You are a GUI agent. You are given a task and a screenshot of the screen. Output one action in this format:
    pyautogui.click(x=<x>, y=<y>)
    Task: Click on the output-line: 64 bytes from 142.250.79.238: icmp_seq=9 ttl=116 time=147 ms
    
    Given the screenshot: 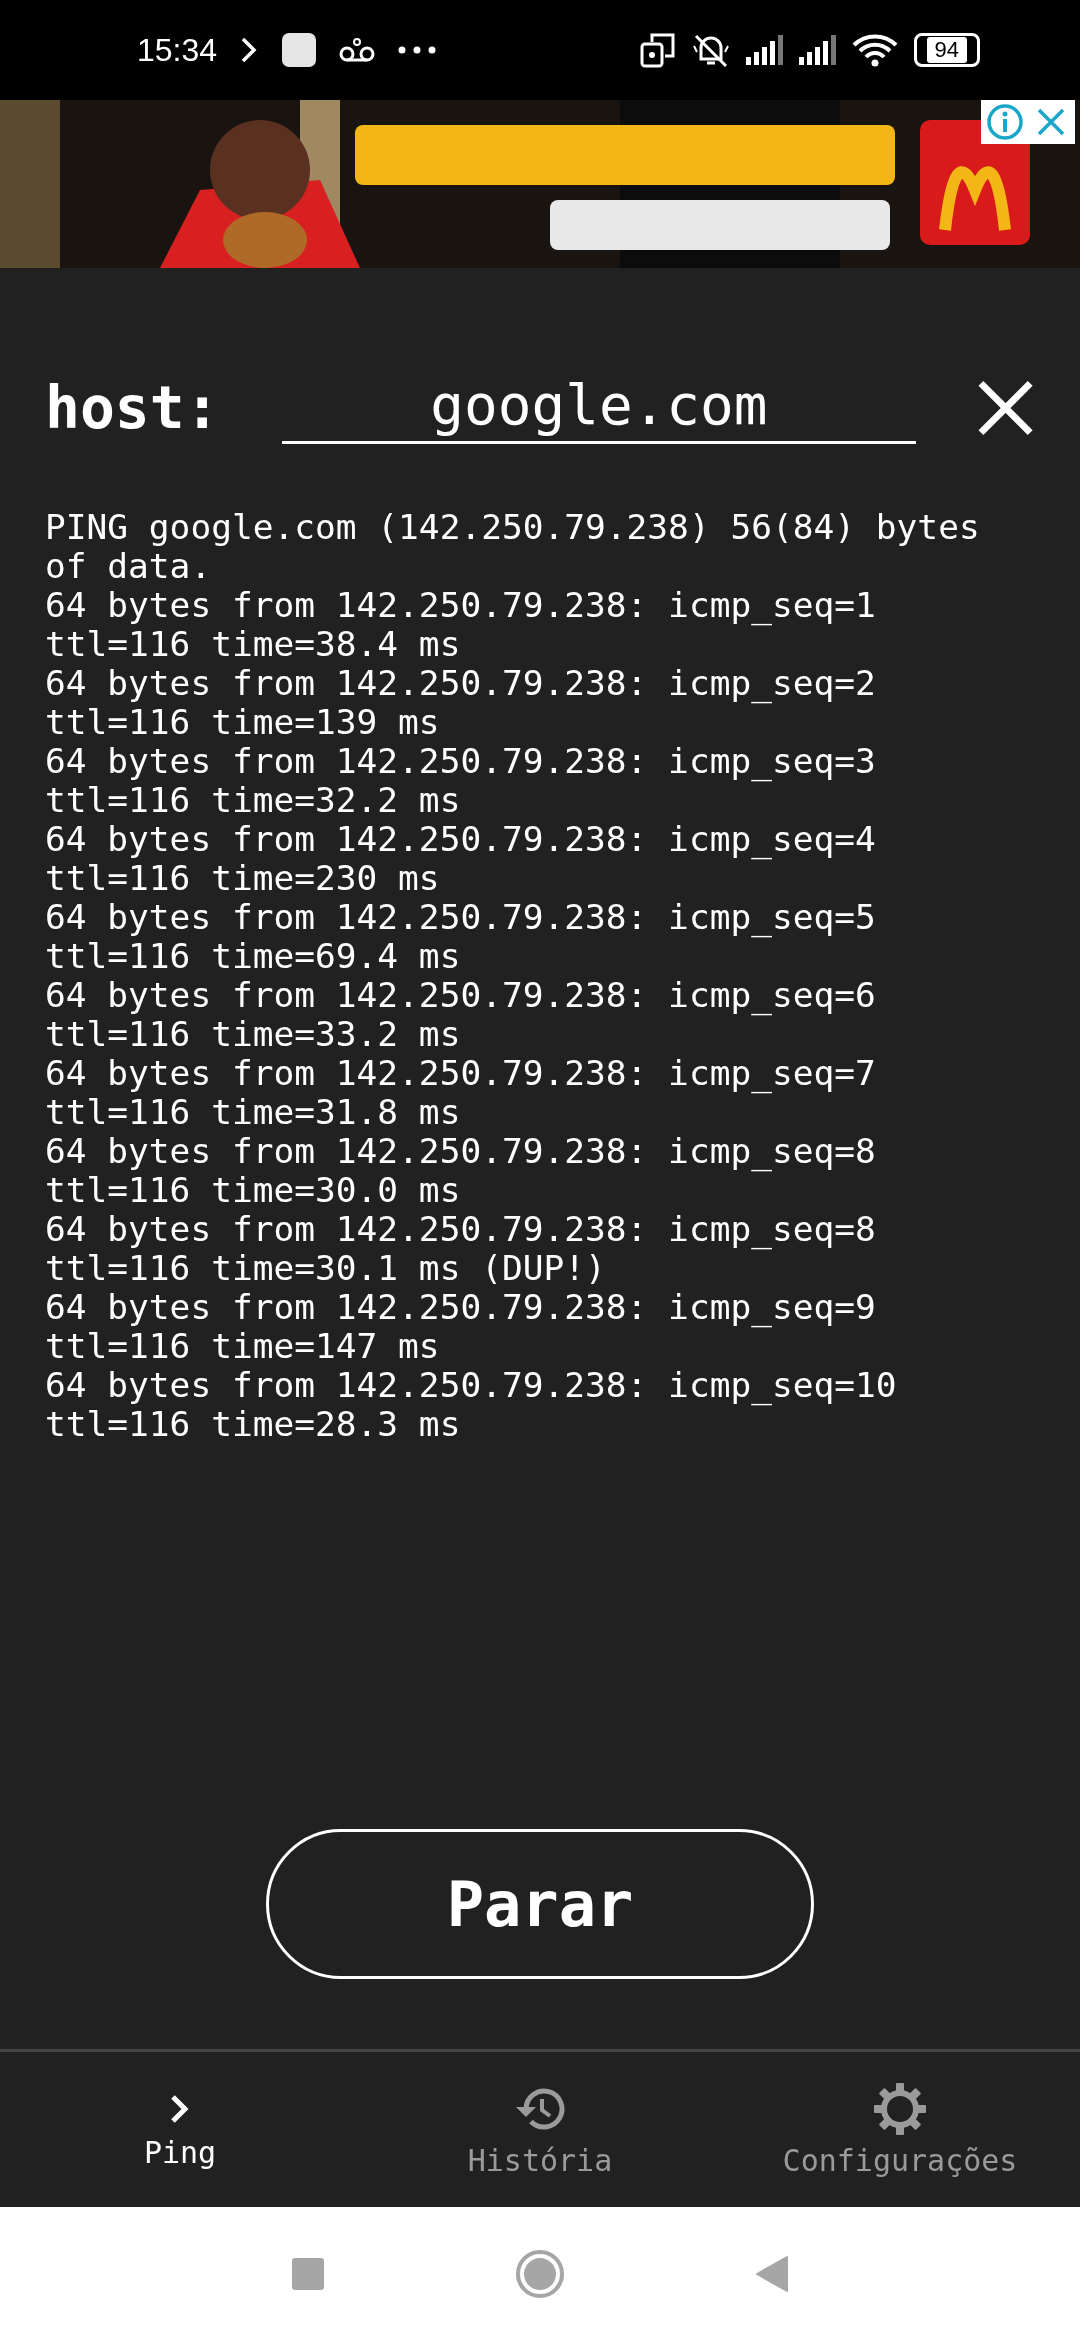 What is the action you would take?
    pyautogui.click(x=461, y=1327)
    